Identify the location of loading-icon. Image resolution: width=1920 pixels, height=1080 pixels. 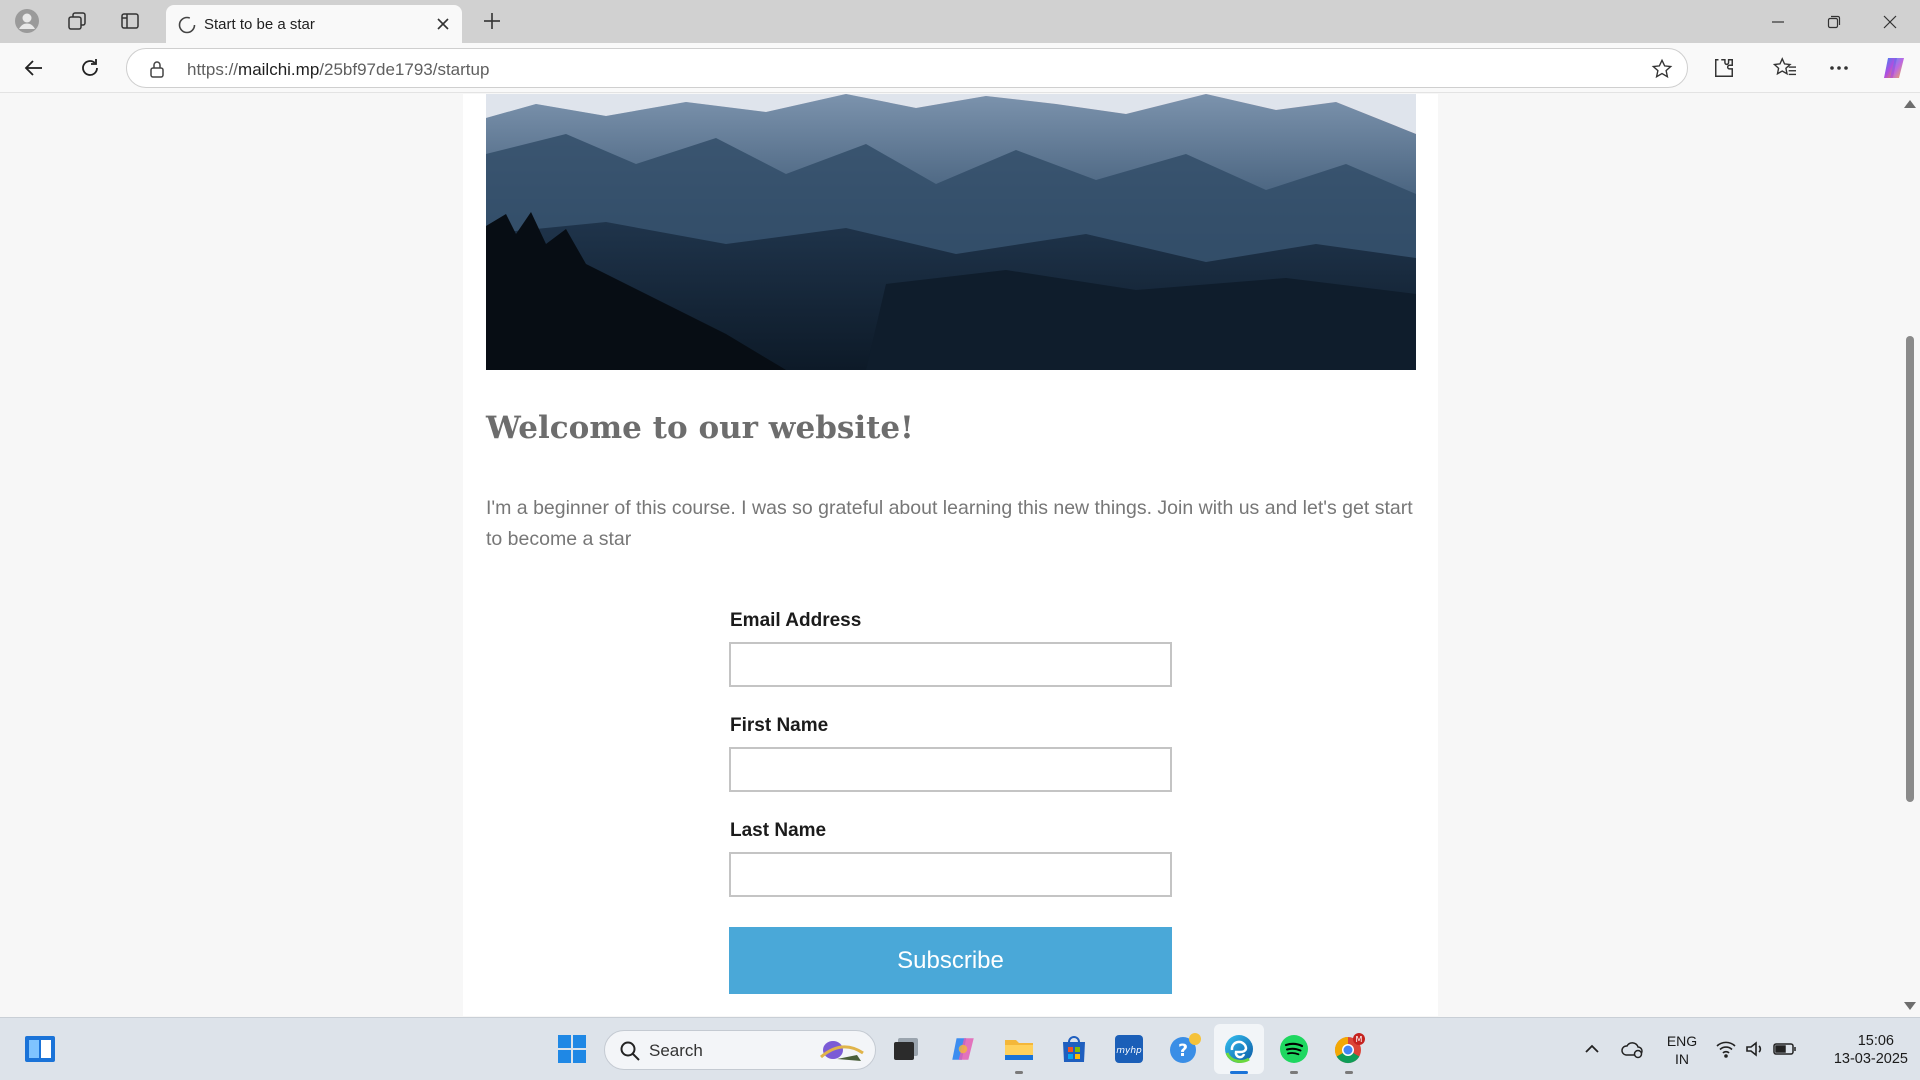
(187, 27).